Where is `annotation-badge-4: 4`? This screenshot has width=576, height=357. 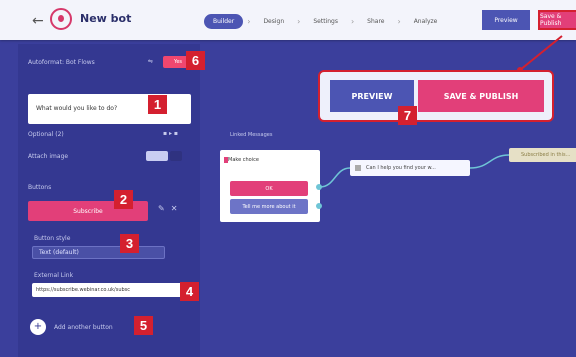
annotation-badge-4: 4 is located at coordinates (189, 291).